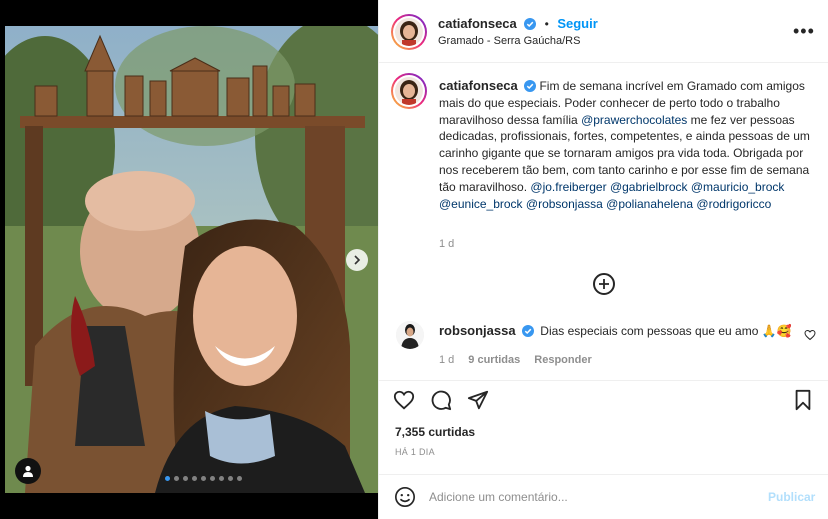 The height and width of the screenshot is (519, 828). What do you see at coordinates (666, 331) in the screenshot?
I see `comment-text: Dias especiais com pessoas que eu amo 🙏🥰` at bounding box center [666, 331].